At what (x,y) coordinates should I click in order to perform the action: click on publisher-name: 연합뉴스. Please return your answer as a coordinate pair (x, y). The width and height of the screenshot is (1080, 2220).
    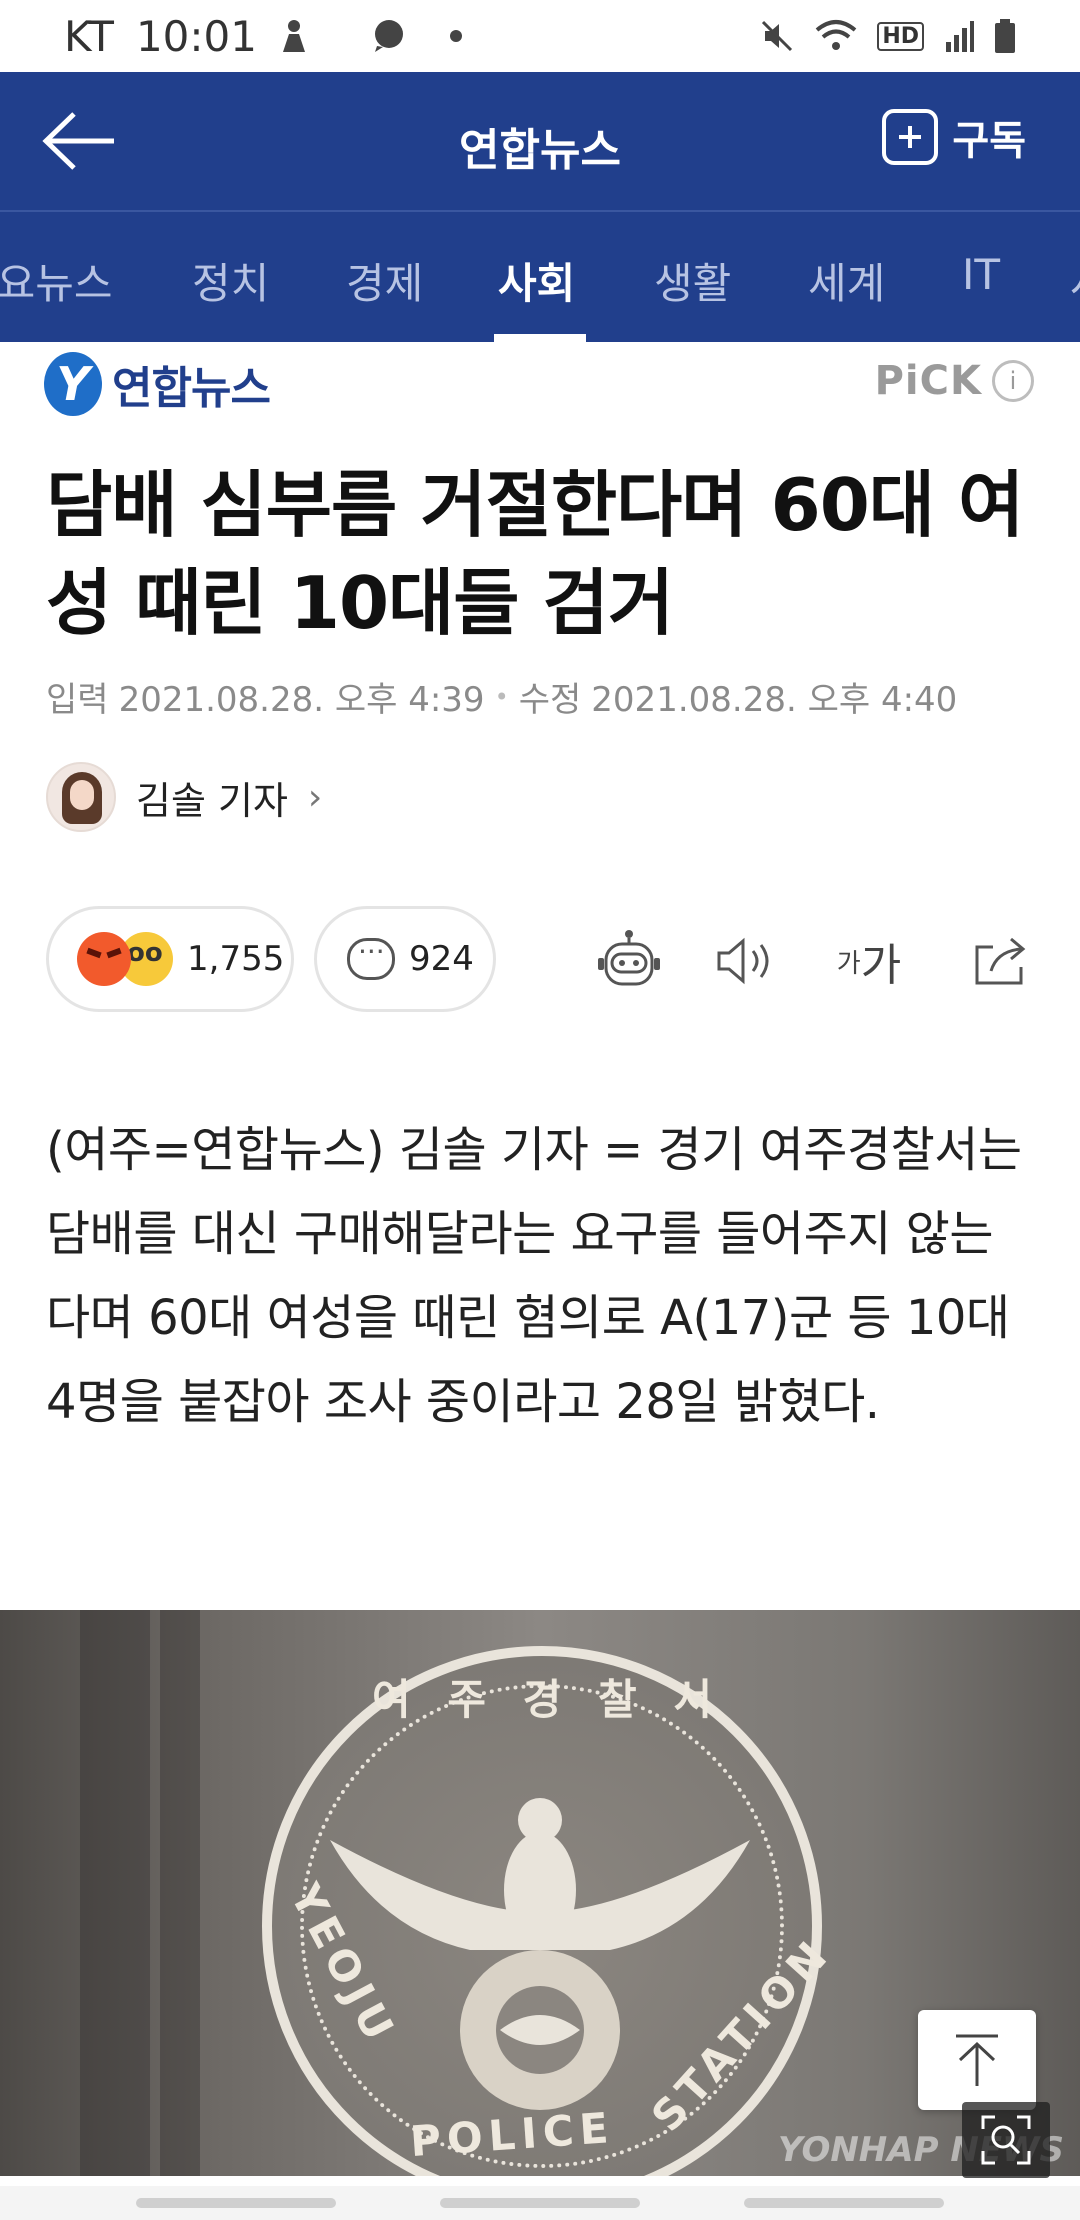
    Looking at the image, I should click on (191, 388).